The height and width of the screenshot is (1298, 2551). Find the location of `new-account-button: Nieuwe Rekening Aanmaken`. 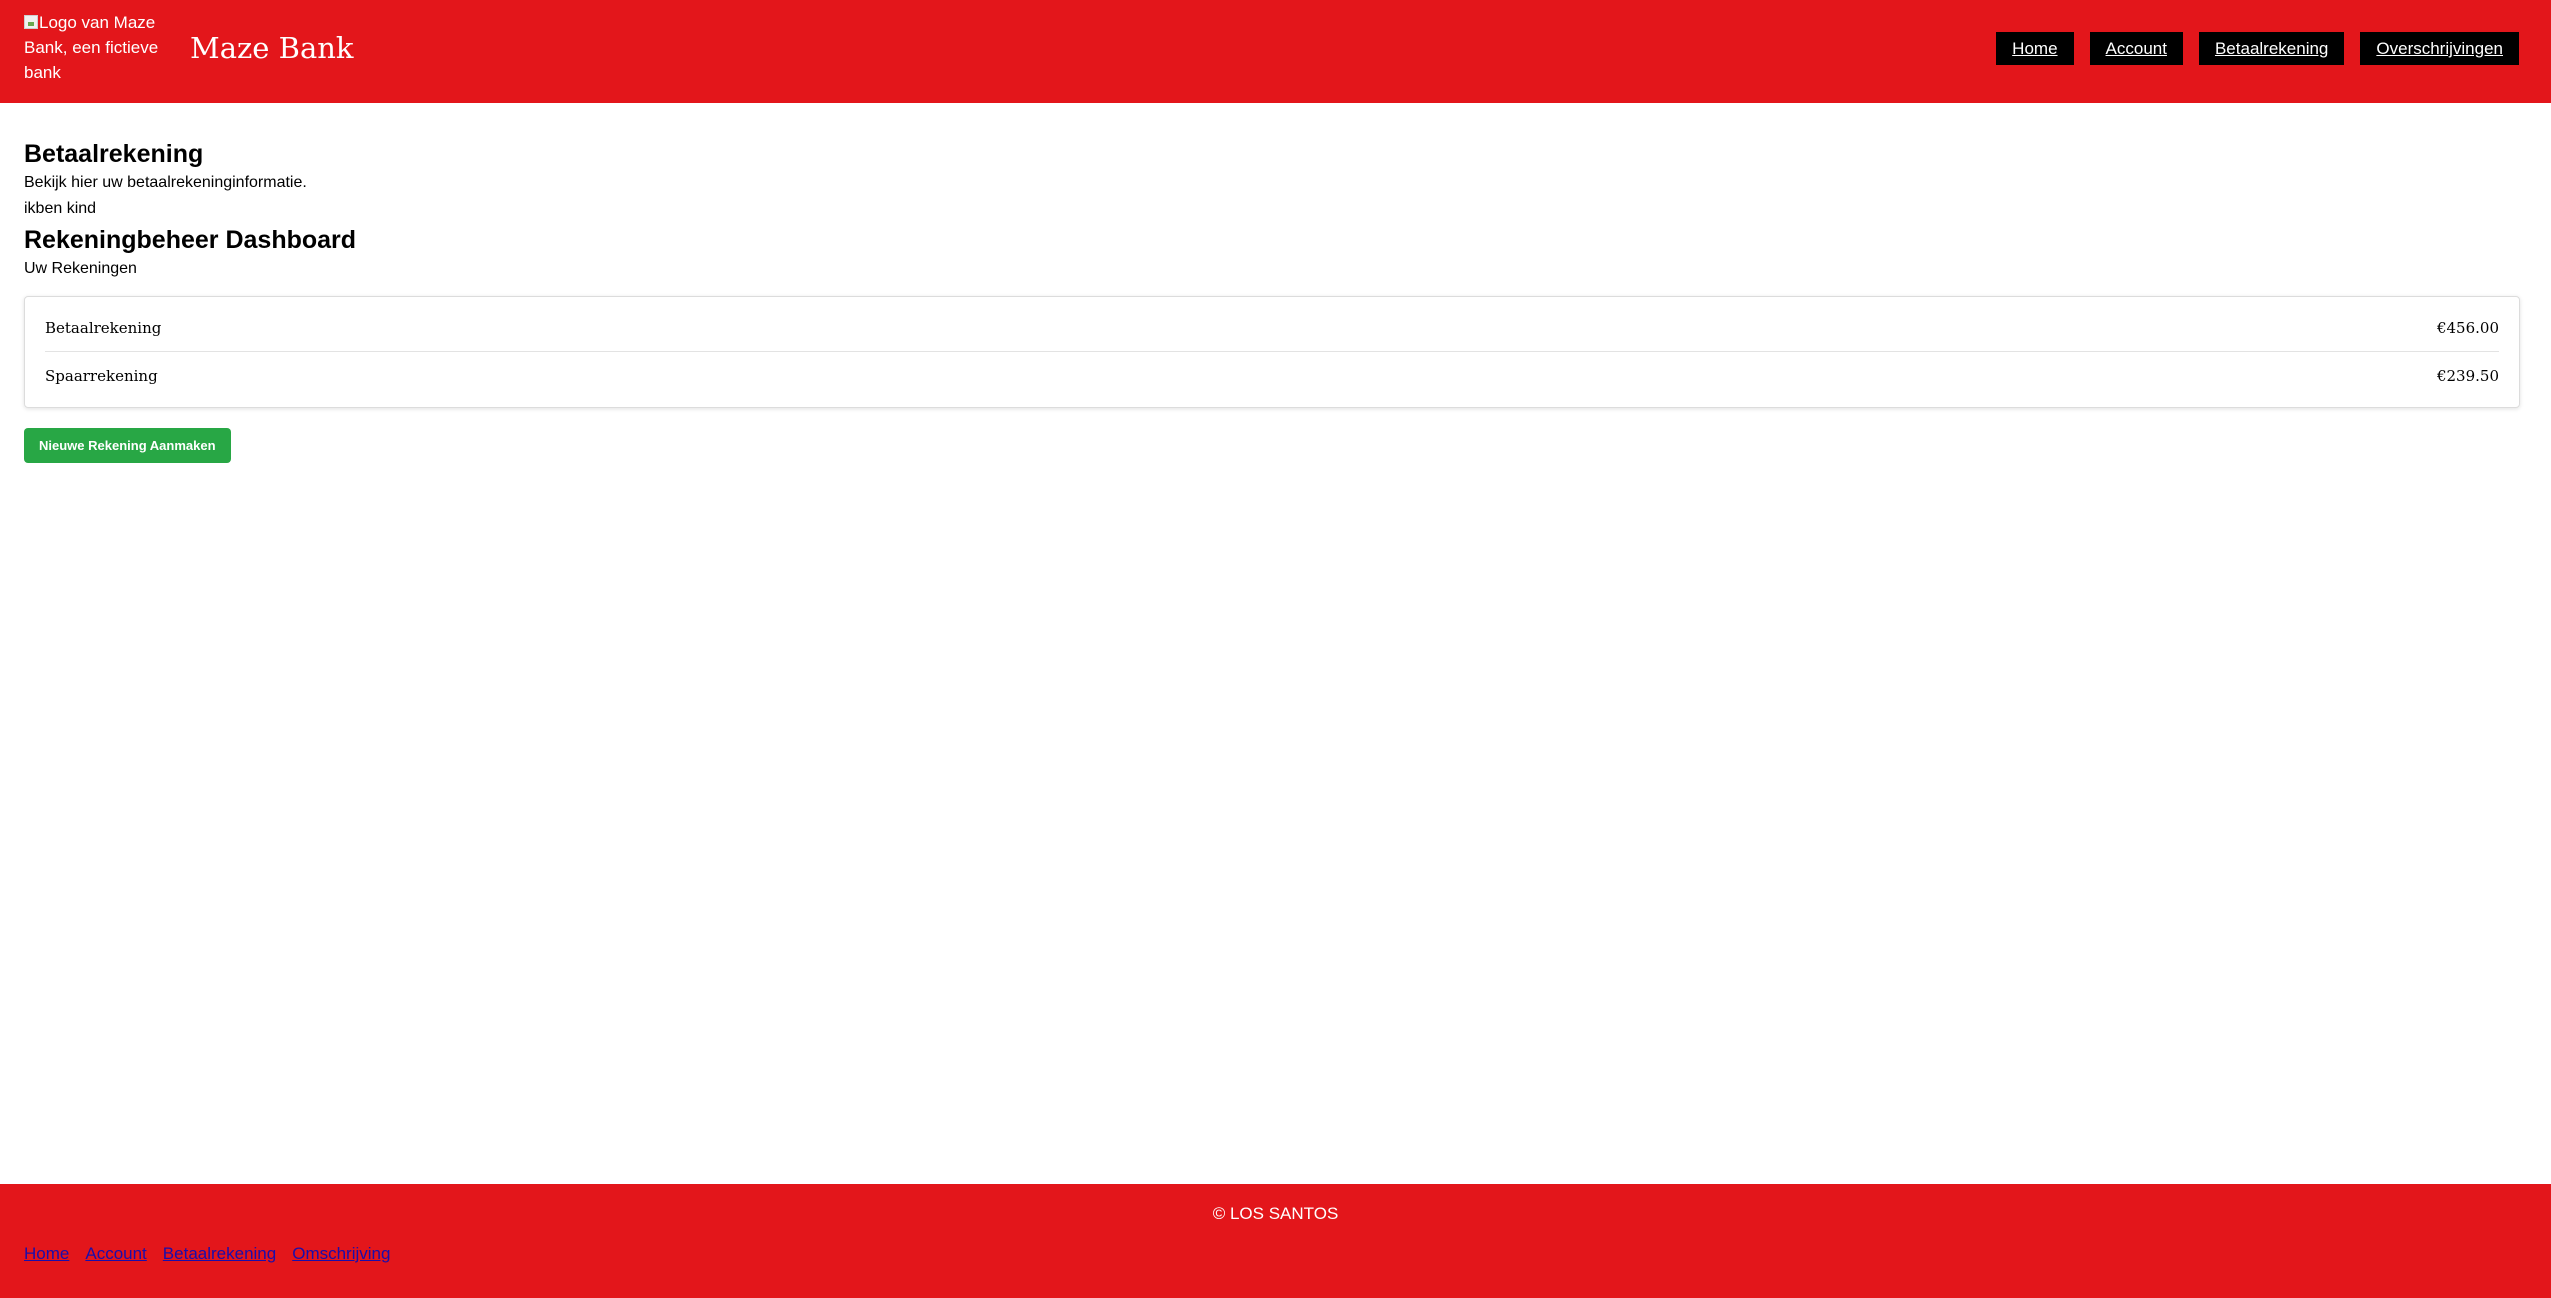

new-account-button: Nieuwe Rekening Aanmaken is located at coordinates (127, 445).